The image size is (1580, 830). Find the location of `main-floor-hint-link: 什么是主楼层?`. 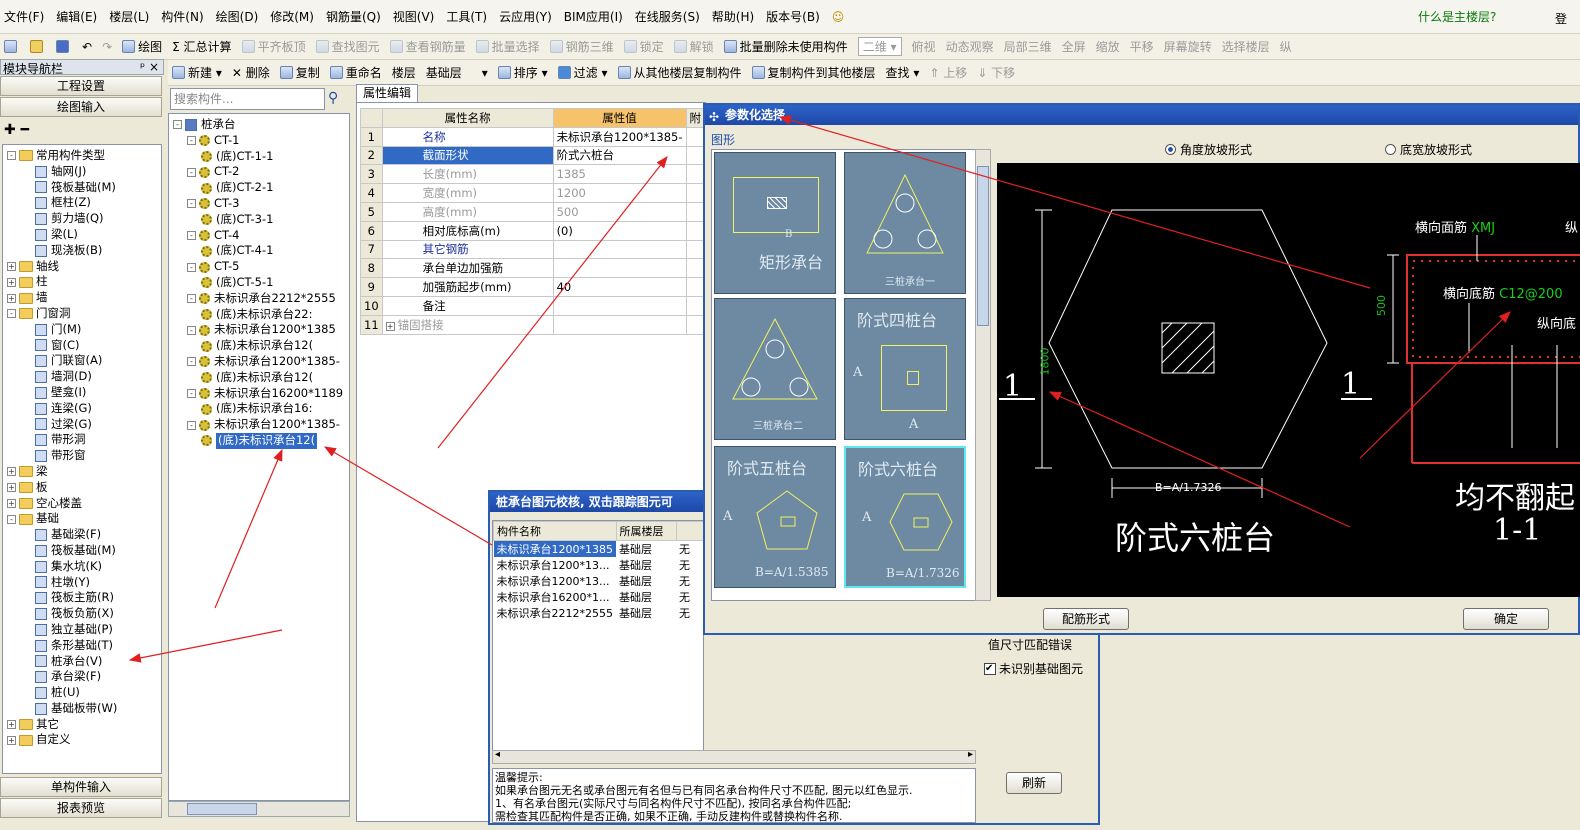

main-floor-hint-link: 什么是主楼层? is located at coordinates (1457, 16).